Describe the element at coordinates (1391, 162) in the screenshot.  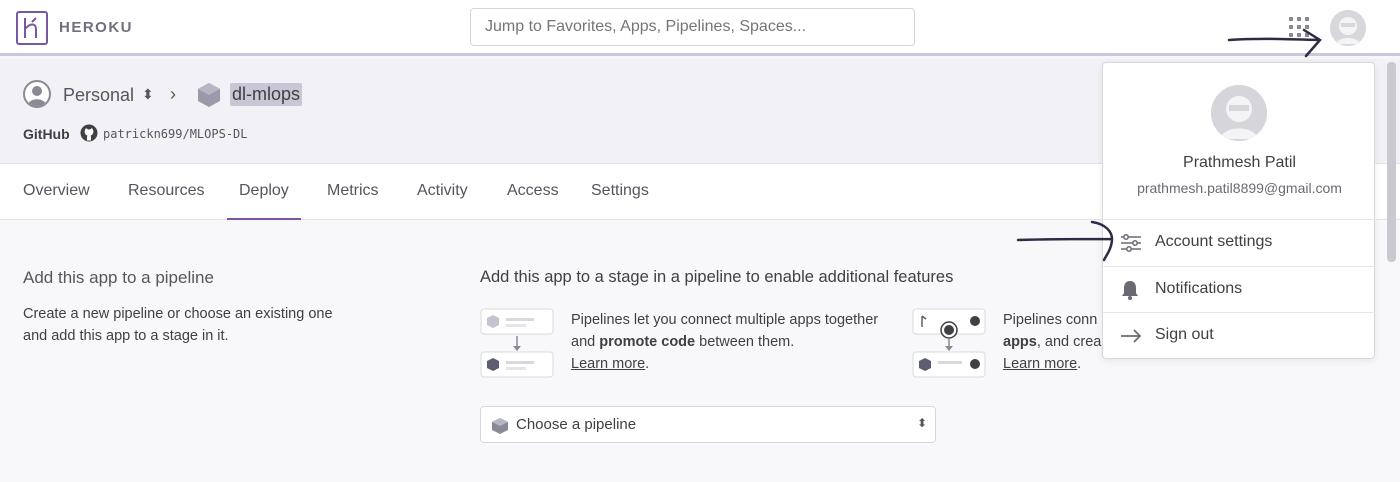
I see `page-scrollbar` at that location.